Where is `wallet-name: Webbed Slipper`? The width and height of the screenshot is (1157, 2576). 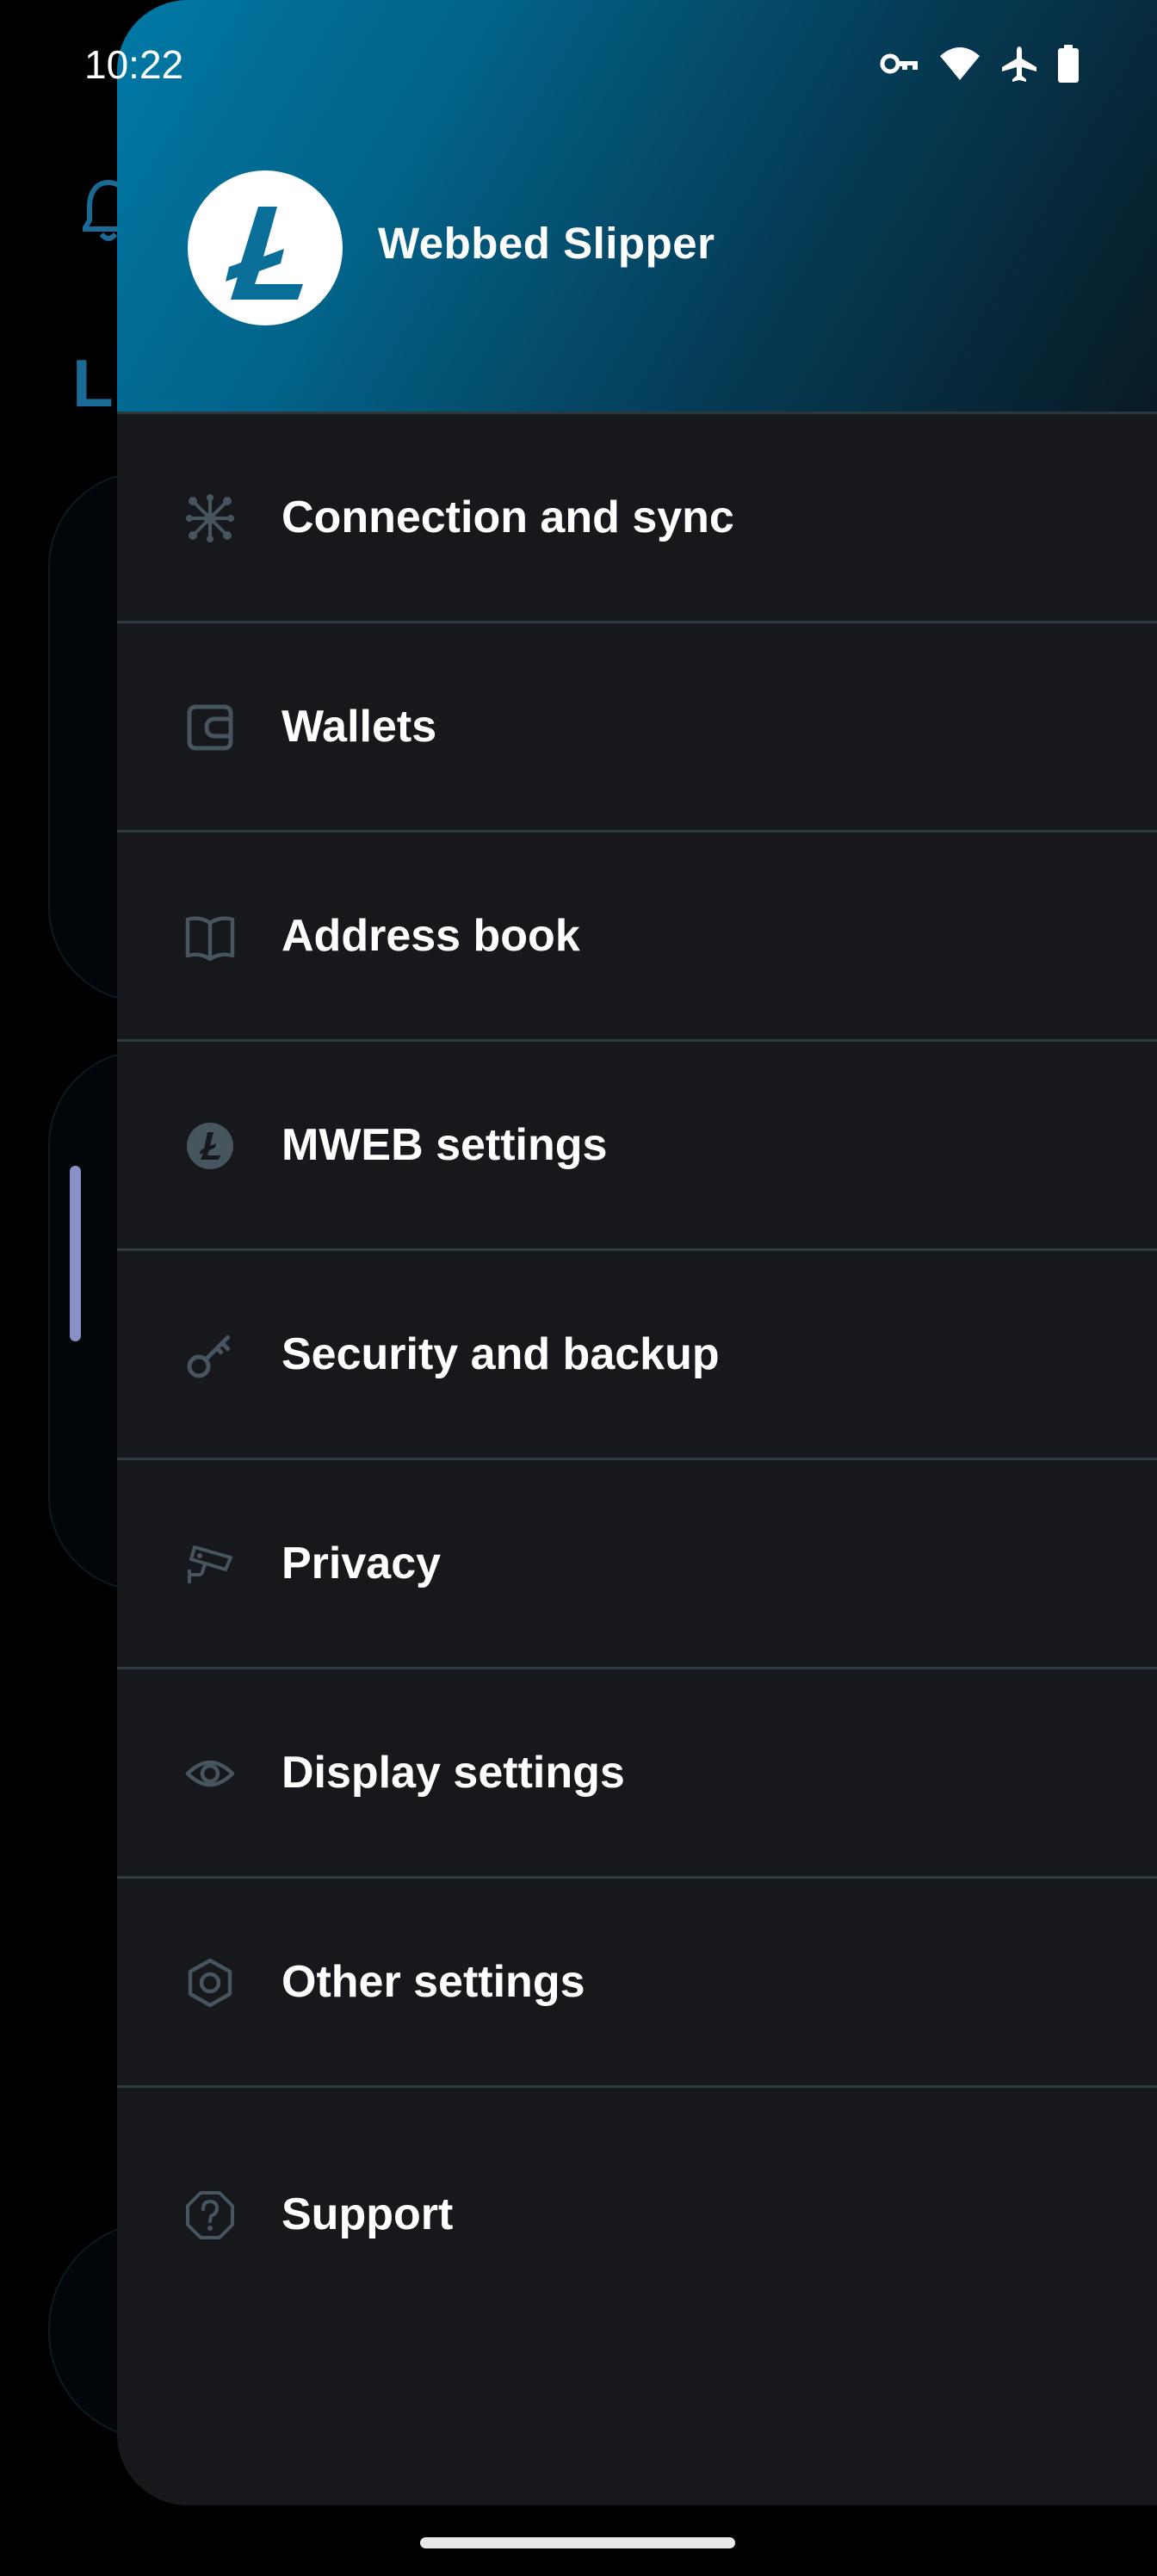
wallet-name: Webbed Slipper is located at coordinates (547, 244).